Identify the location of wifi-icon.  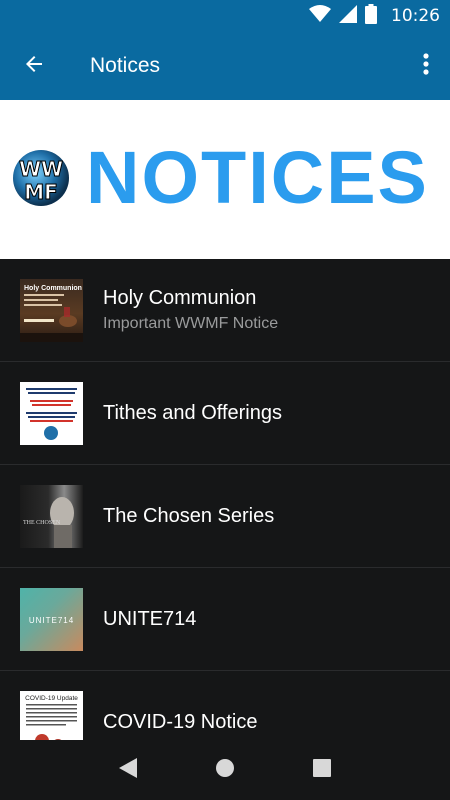
(320, 16).